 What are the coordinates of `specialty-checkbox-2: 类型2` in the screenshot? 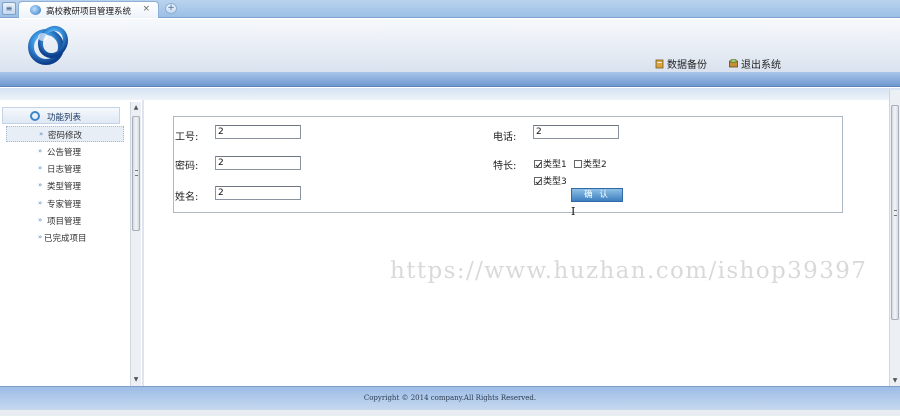 It's located at (590, 163).